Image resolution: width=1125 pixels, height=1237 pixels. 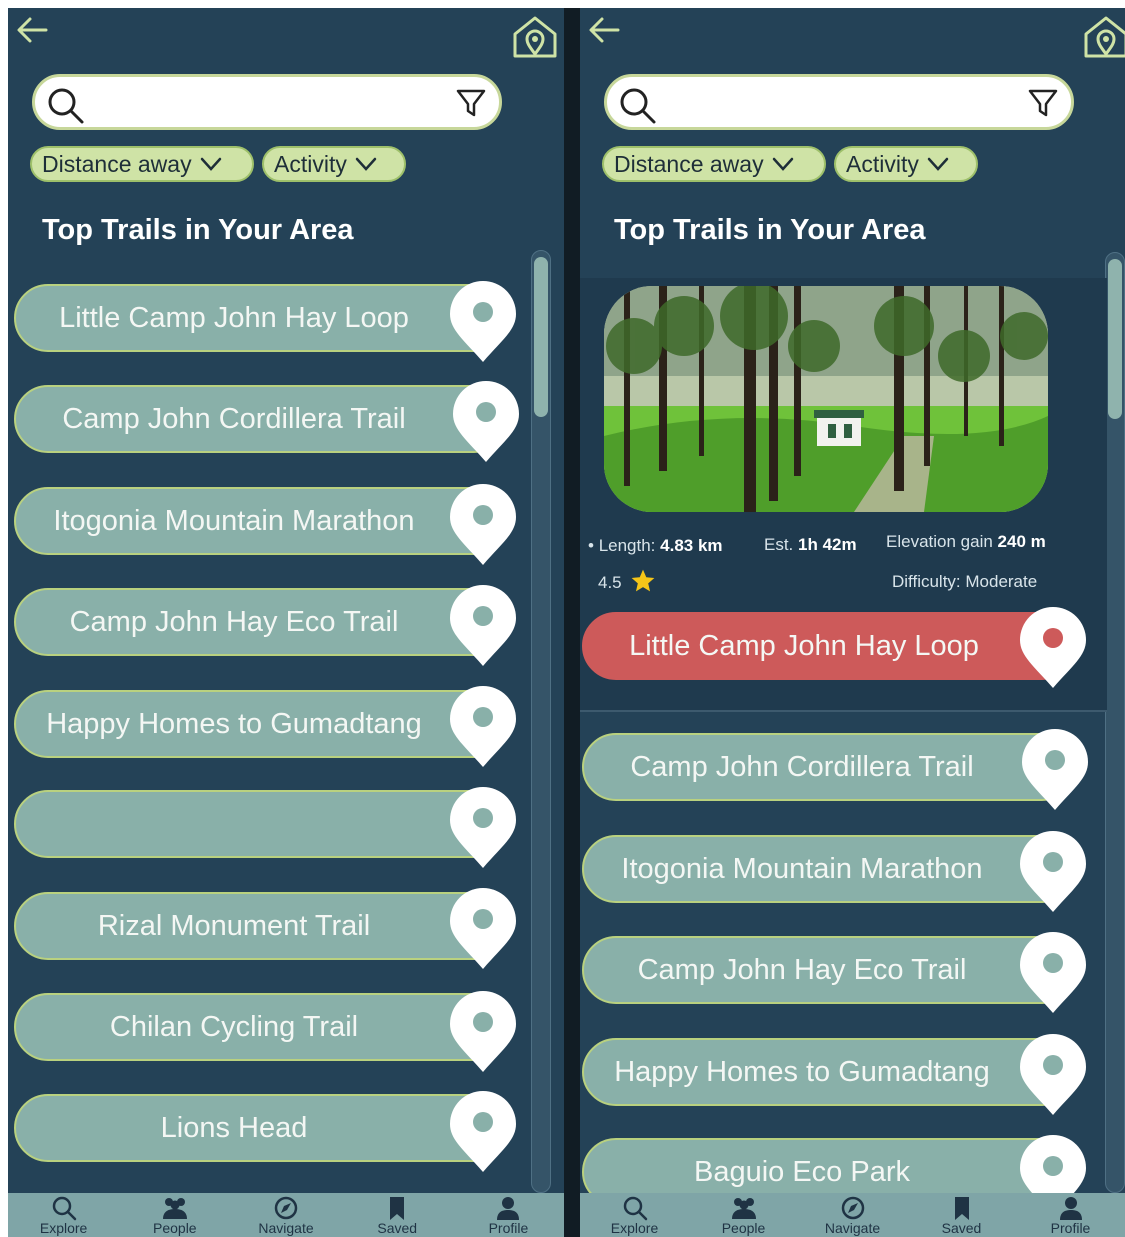 I want to click on trail-name: Little Camp John Hay Loop, so click(x=234, y=318).